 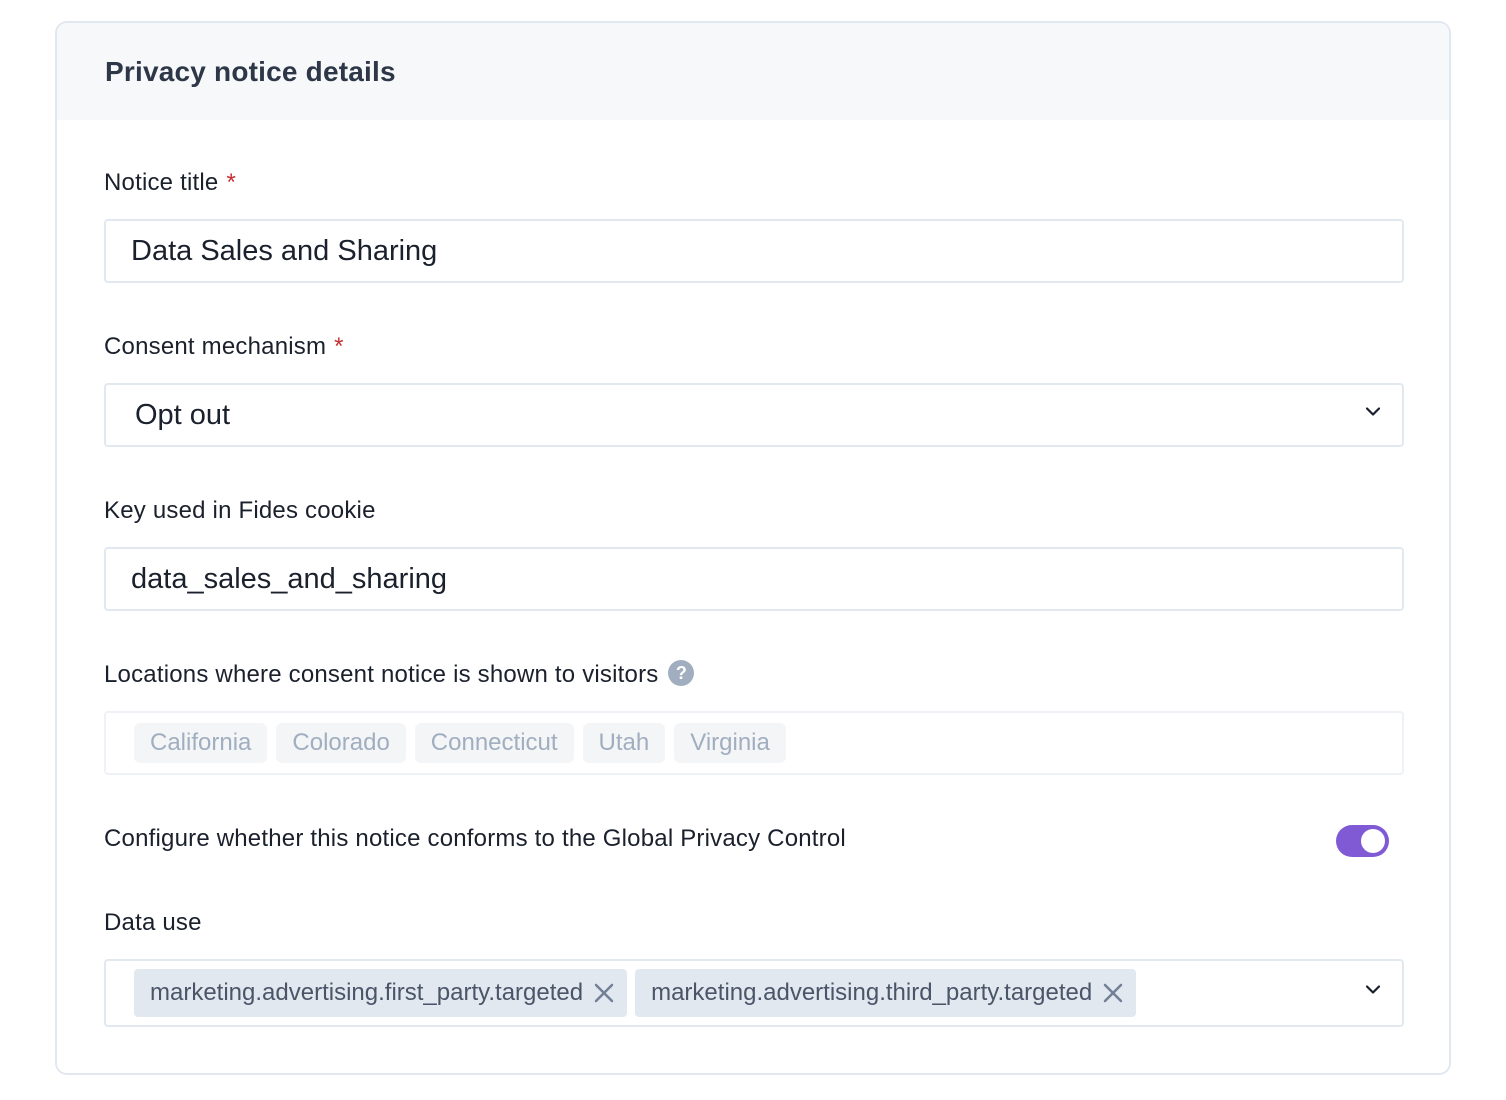 I want to click on data-use-label: Data use, so click(x=153, y=922).